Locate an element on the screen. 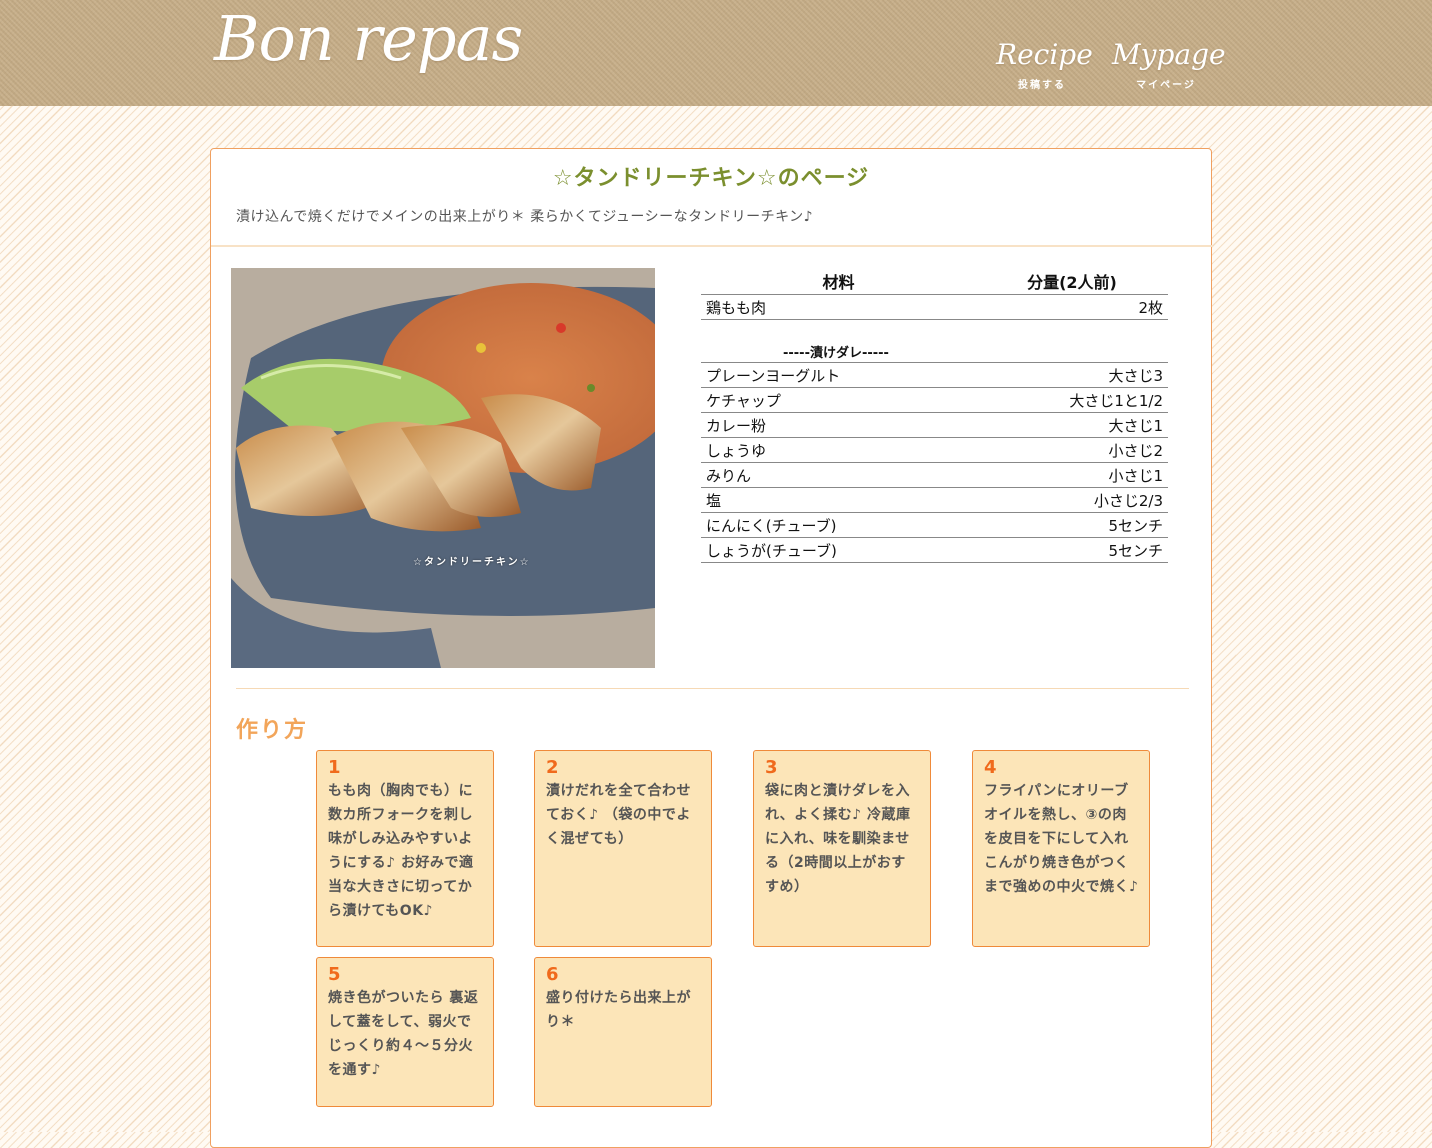  step-text: 盛り付けたら出来上がり＊ is located at coordinates (618, 1010).